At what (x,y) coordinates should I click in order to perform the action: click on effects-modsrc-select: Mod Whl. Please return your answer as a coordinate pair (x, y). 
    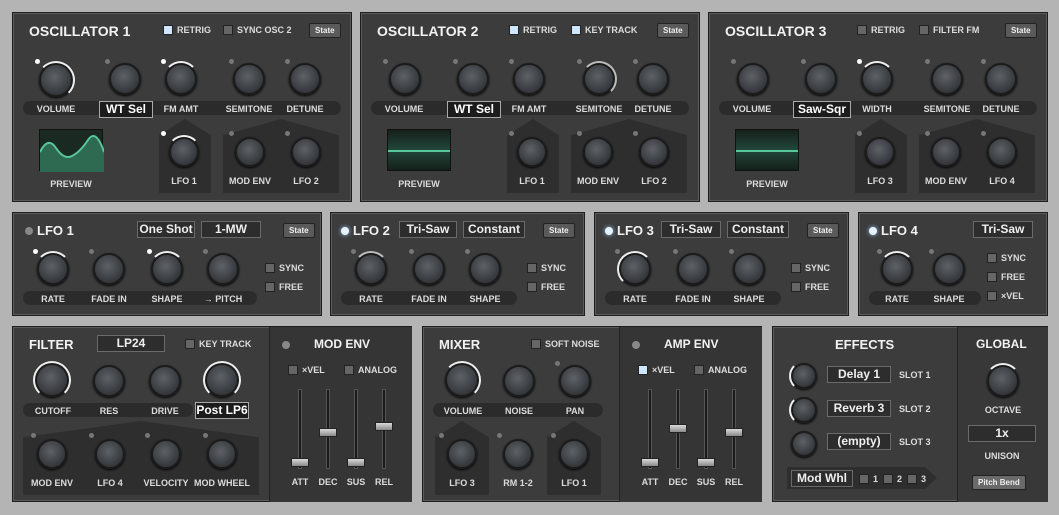
    Looking at the image, I should click on (822, 478).